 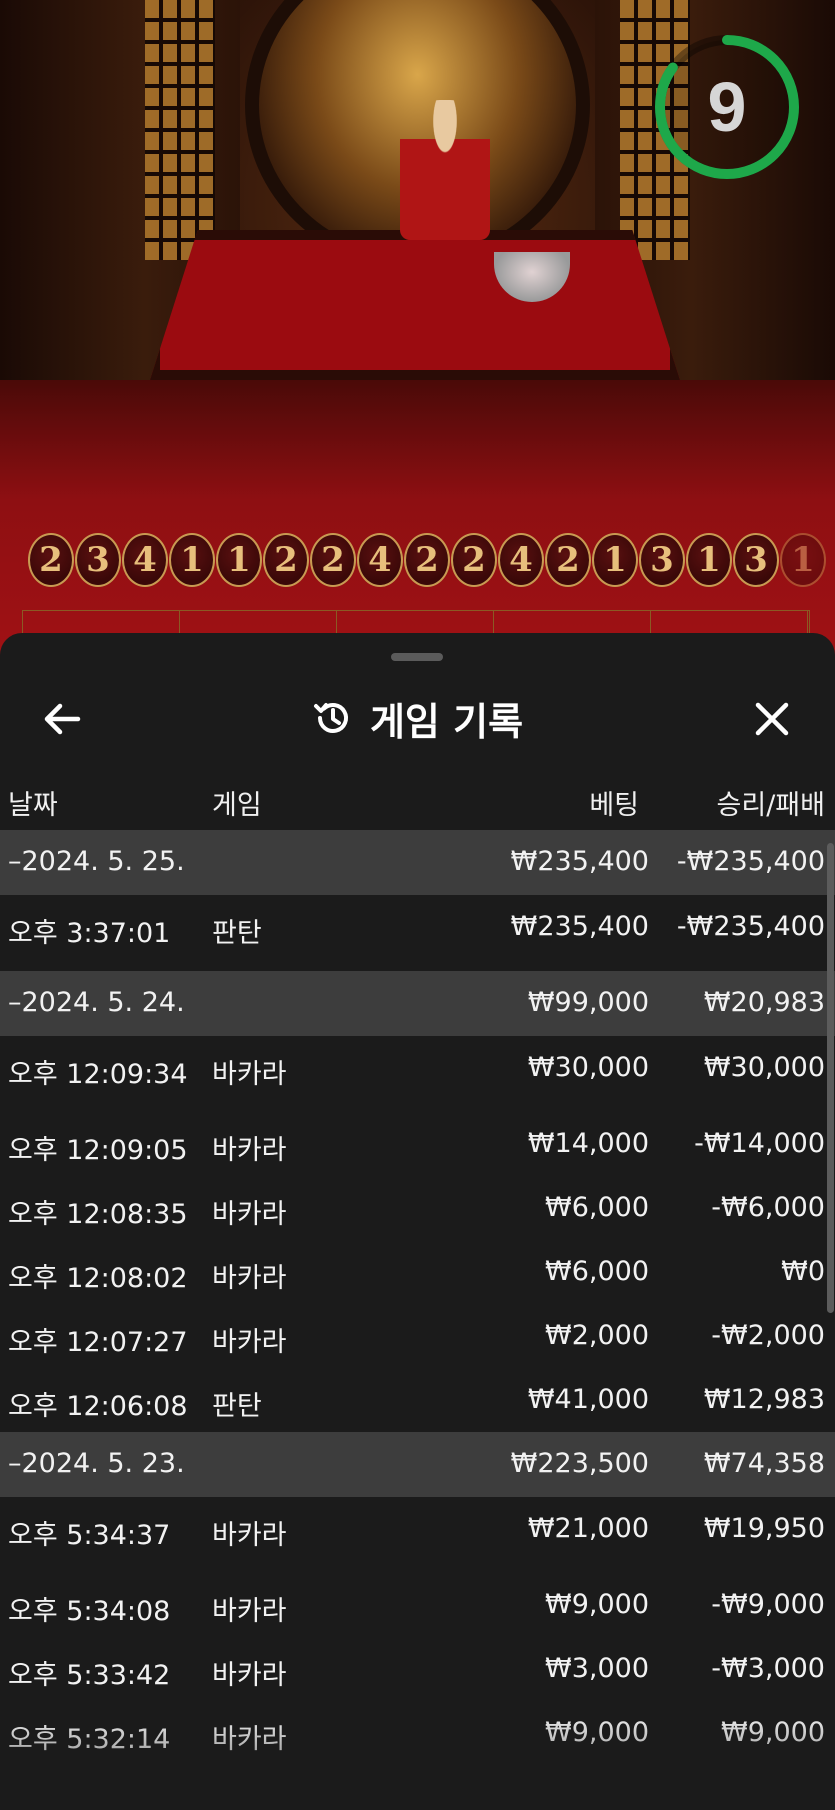 What do you see at coordinates (417, 1535) in the screenshot?
I see `history-row: 오후 5:34:37 바카라 ₩21,000 ₩19,950` at bounding box center [417, 1535].